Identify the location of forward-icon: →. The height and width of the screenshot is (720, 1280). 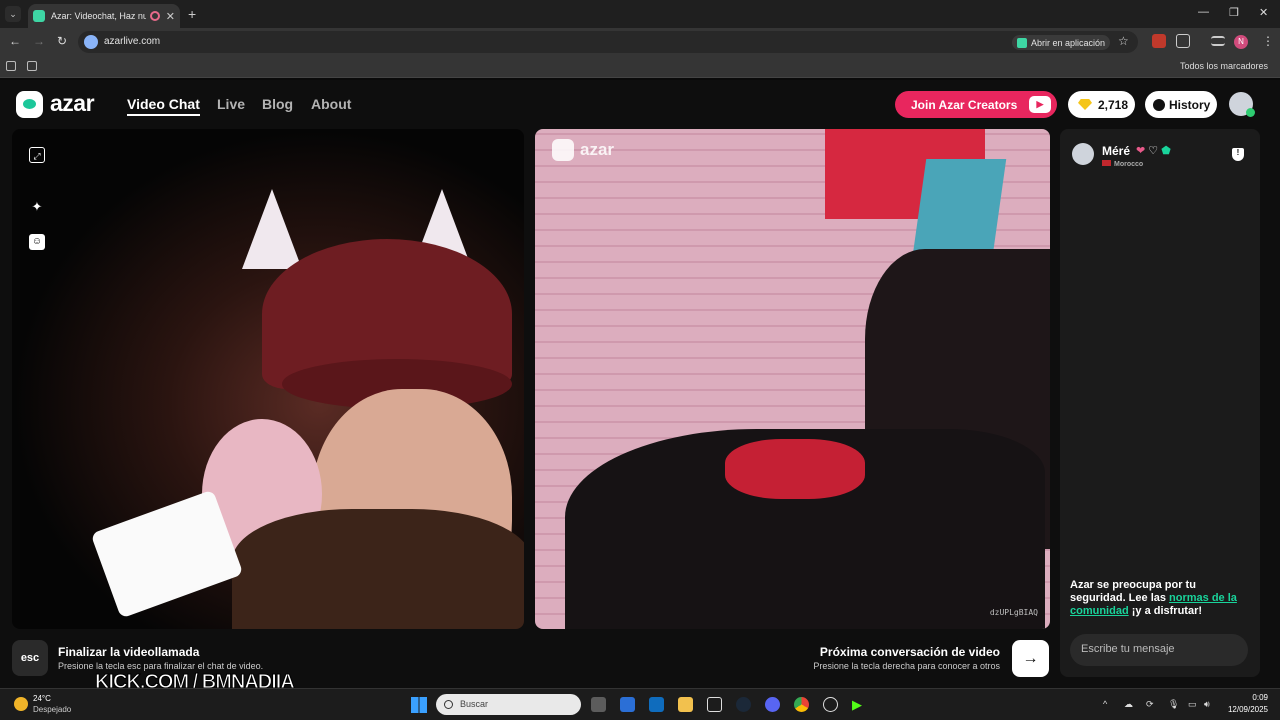
(39, 41).